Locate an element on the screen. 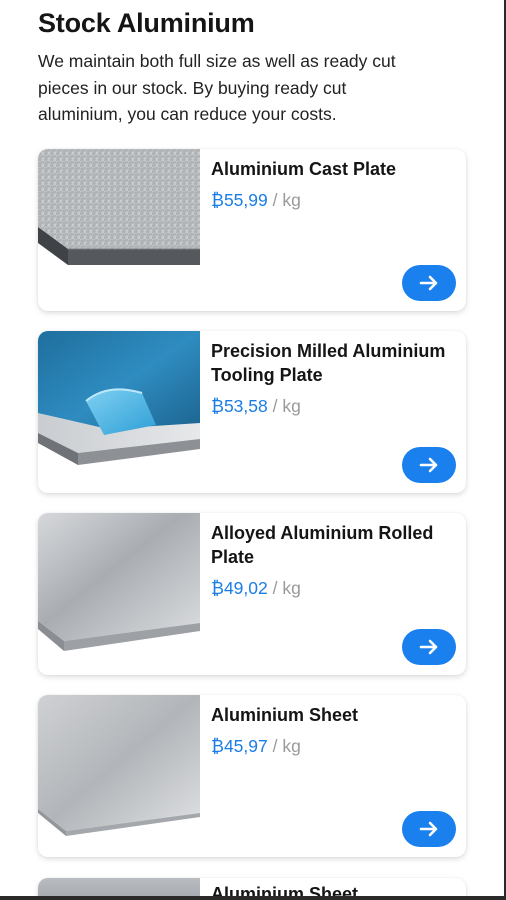 The height and width of the screenshot is (900, 506). product-name: Aluminium Cast Plate is located at coordinates (304, 169).